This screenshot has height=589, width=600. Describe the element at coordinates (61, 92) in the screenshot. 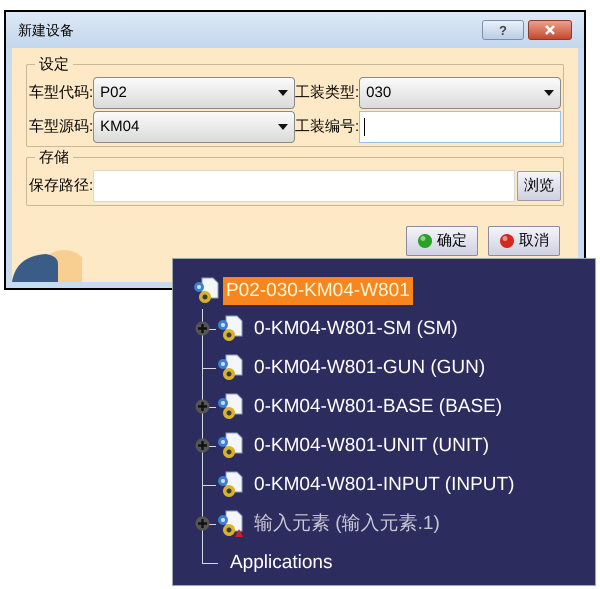

I see `field-label: 车型代码:` at that location.